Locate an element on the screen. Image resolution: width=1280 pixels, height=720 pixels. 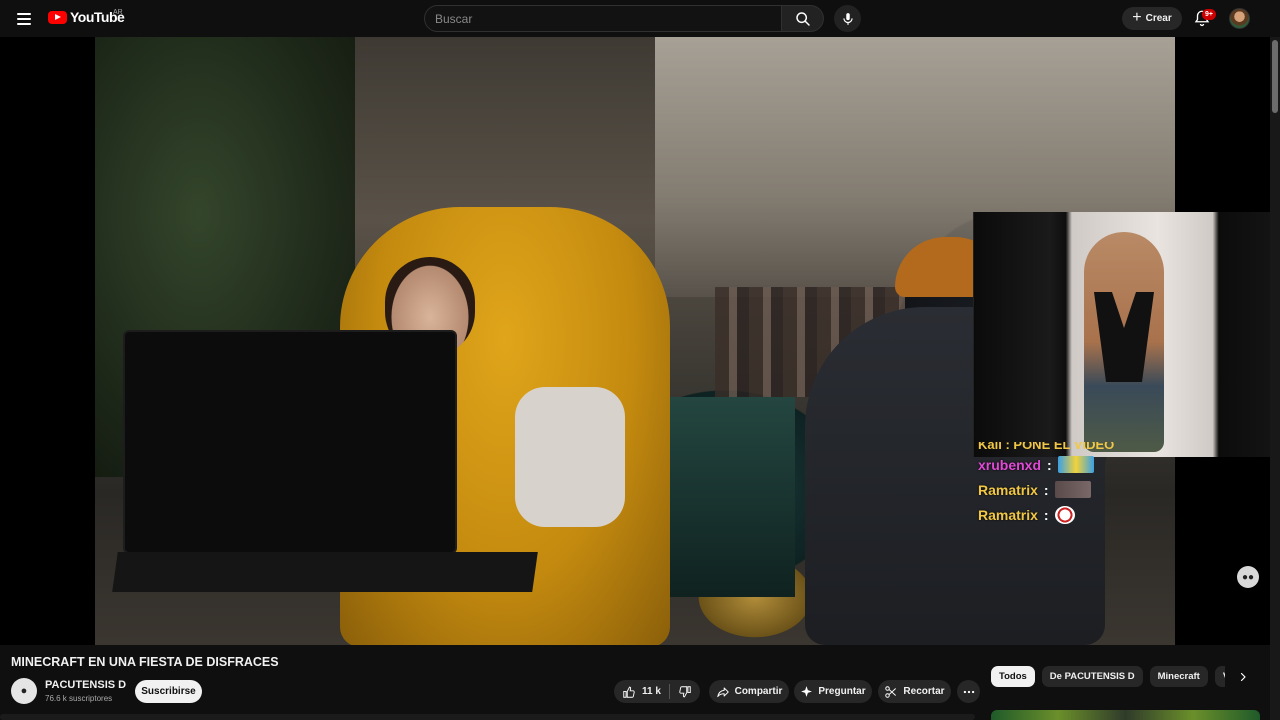
voice-search-button is located at coordinates (847, 18).